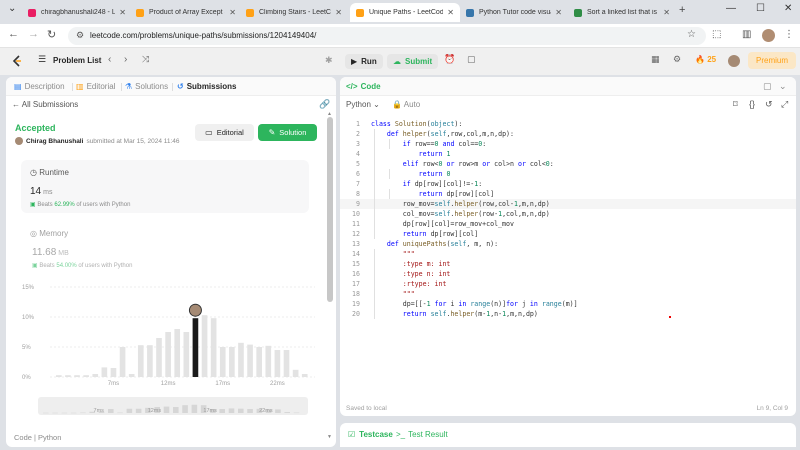  Describe the element at coordinates (705, 59) in the screenshot. I see `streak-counter: 🔥 25` at that location.